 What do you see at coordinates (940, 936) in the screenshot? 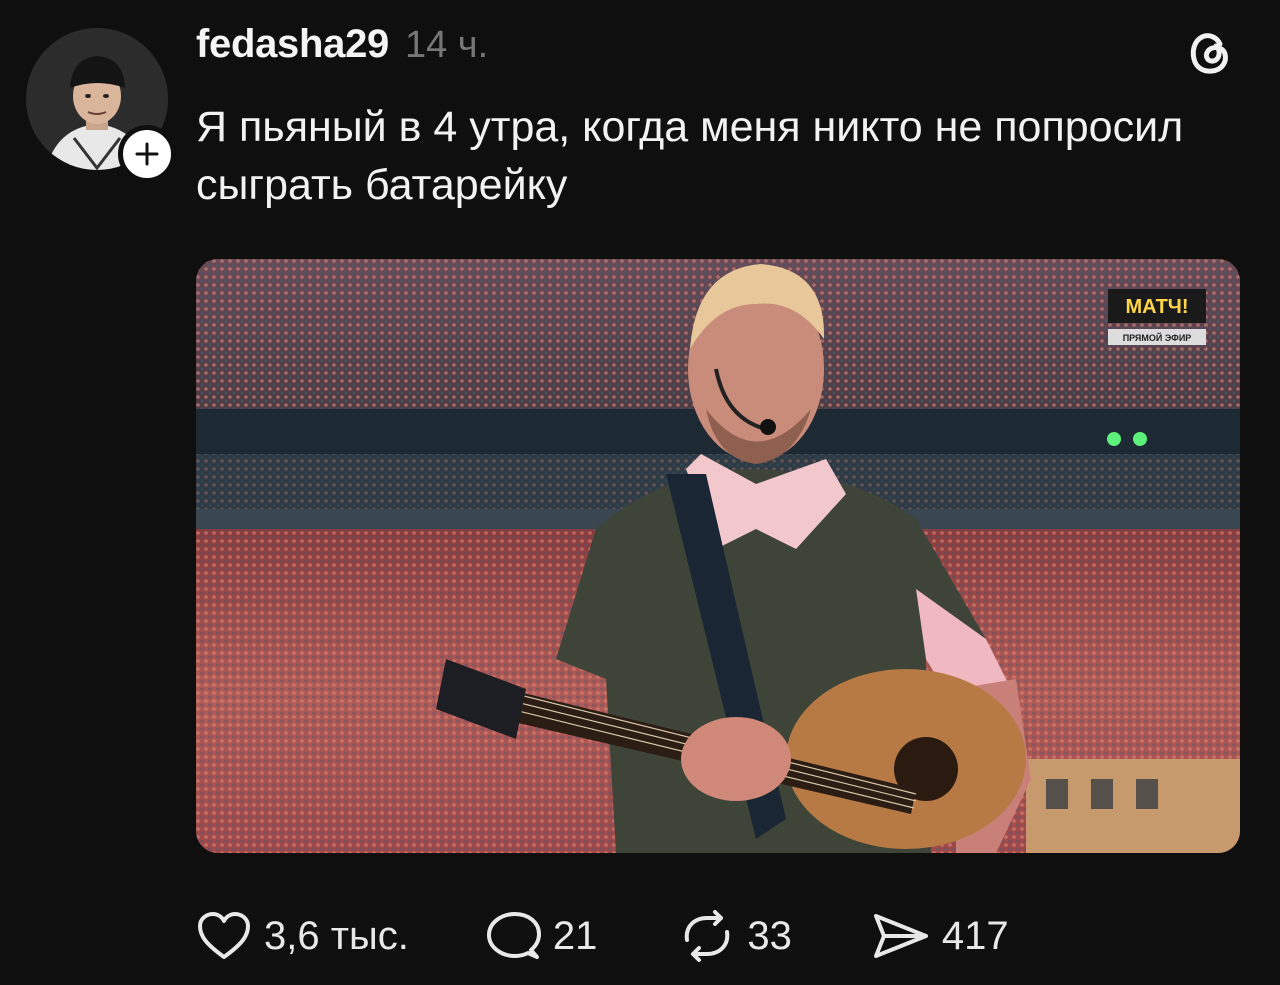
I see `share-button: 417` at bounding box center [940, 936].